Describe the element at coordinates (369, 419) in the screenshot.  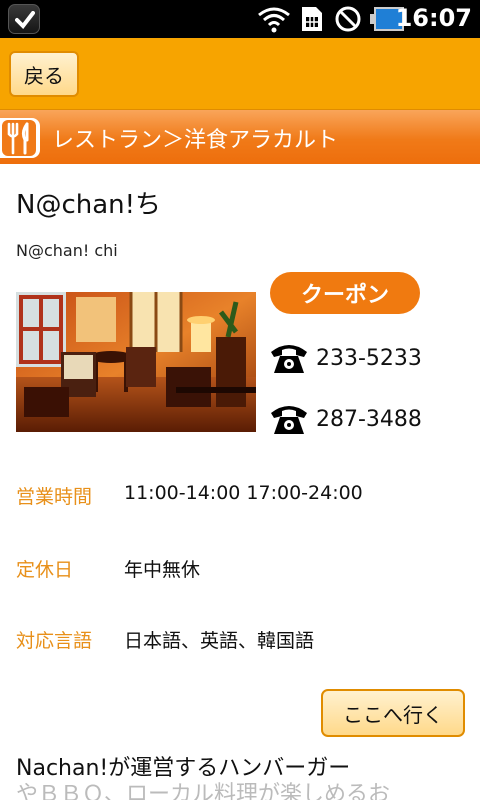
I see `phone-number: 287-3488` at that location.